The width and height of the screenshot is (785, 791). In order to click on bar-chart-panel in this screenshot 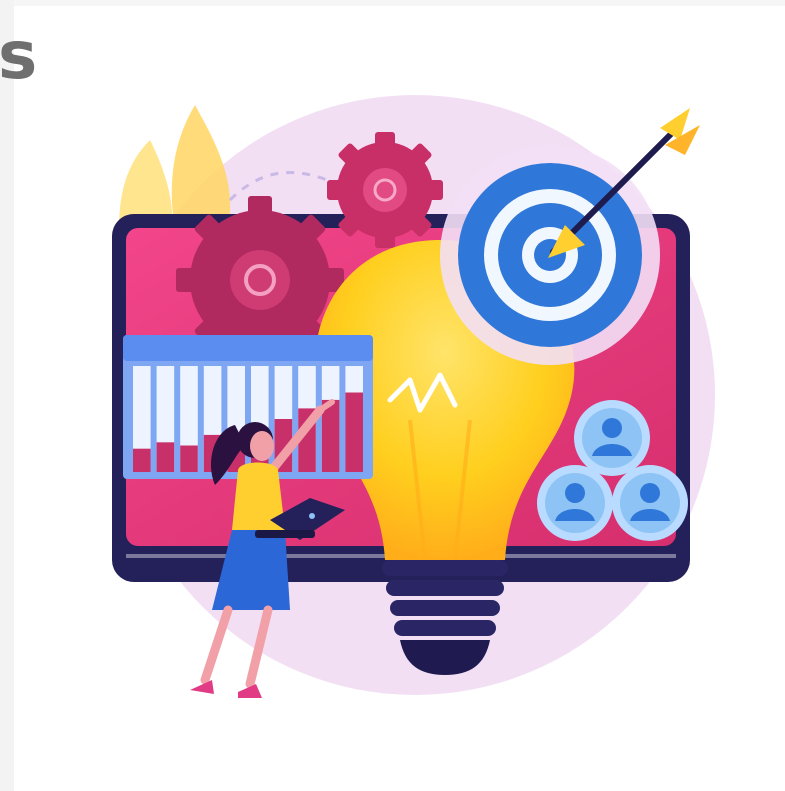, I will do `click(248, 407)`.